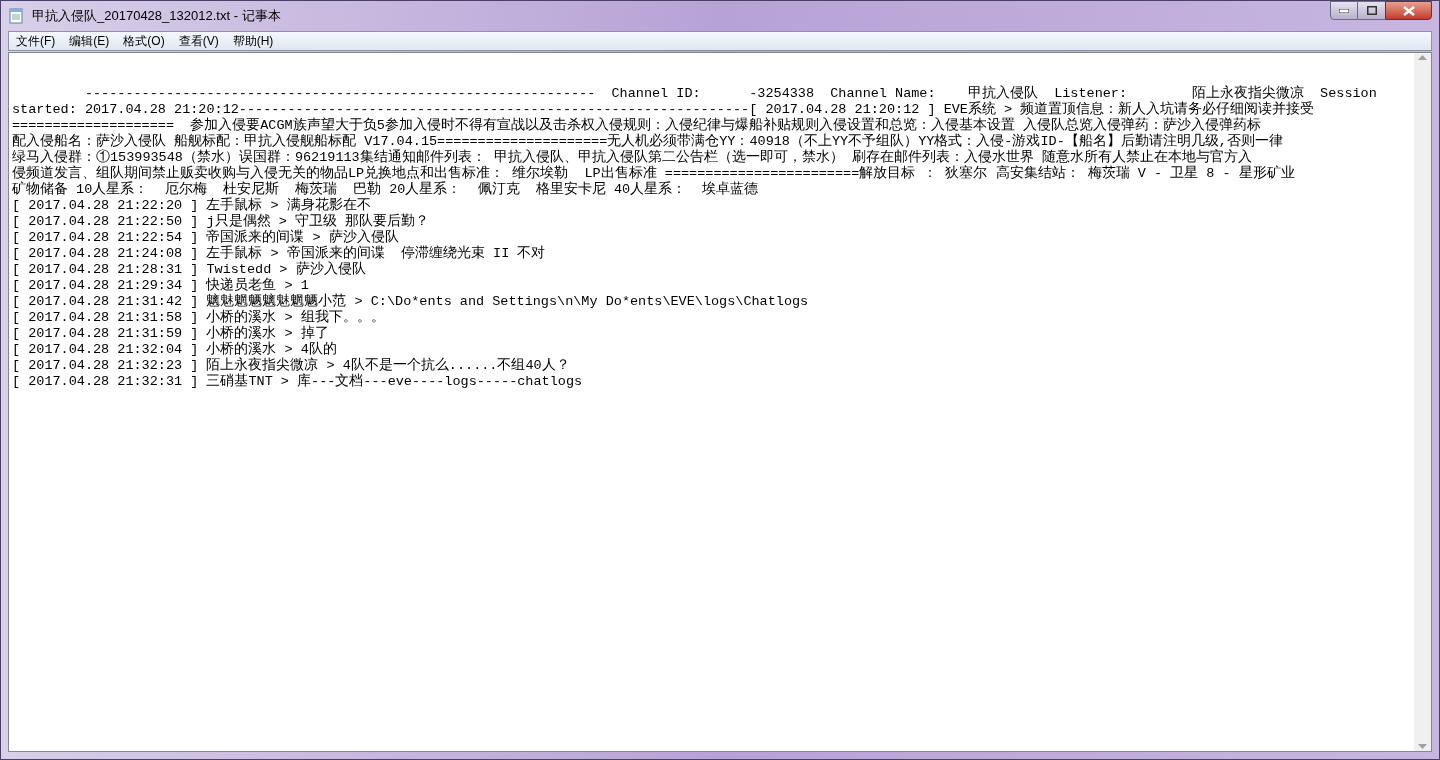 The image size is (1440, 760). What do you see at coordinates (160, 285) in the screenshot?
I see `text-line: [ 2017.04.28 21:29:34 ] 快递员老鱼 > 1` at bounding box center [160, 285].